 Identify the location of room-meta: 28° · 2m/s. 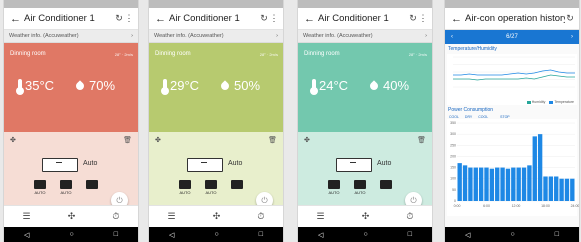
(268, 54).